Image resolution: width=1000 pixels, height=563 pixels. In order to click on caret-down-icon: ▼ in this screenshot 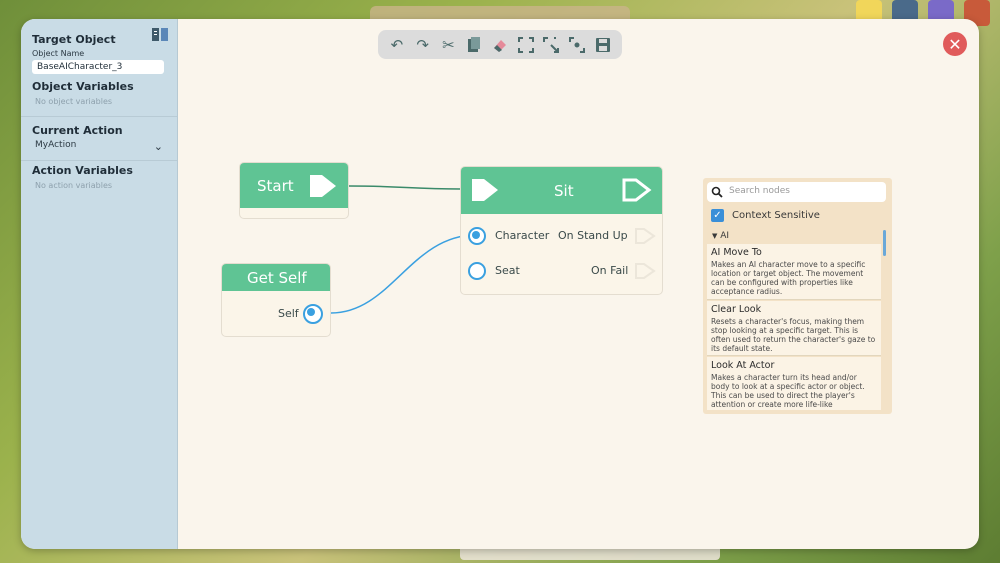, I will do `click(715, 236)`.